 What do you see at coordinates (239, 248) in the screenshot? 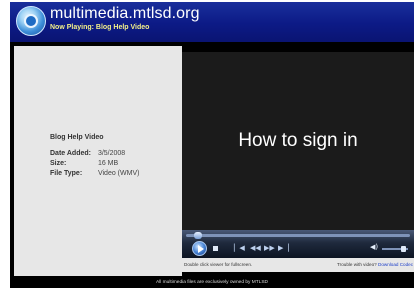
I see `previous-icon: ▏◀` at bounding box center [239, 248].